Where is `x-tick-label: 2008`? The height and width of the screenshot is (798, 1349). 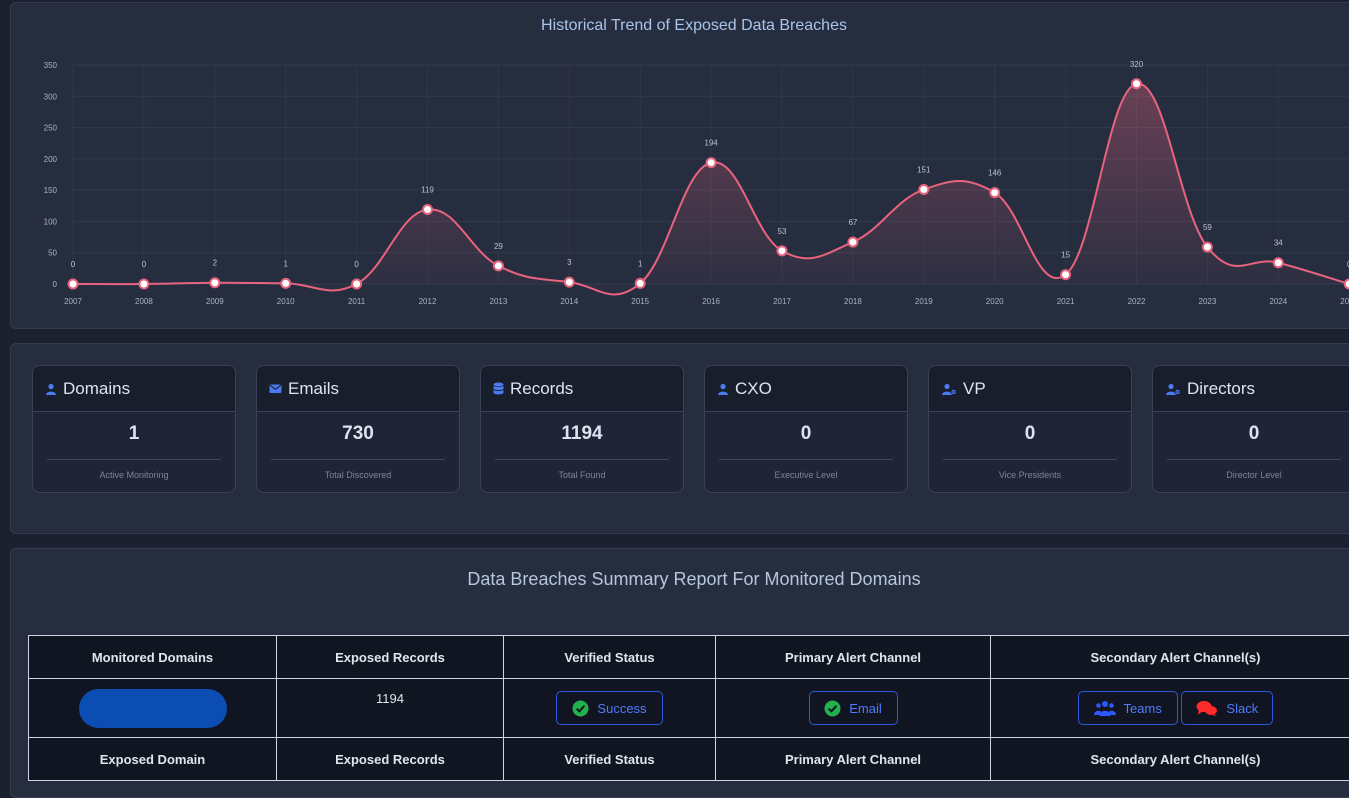 x-tick-label: 2008 is located at coordinates (144, 301).